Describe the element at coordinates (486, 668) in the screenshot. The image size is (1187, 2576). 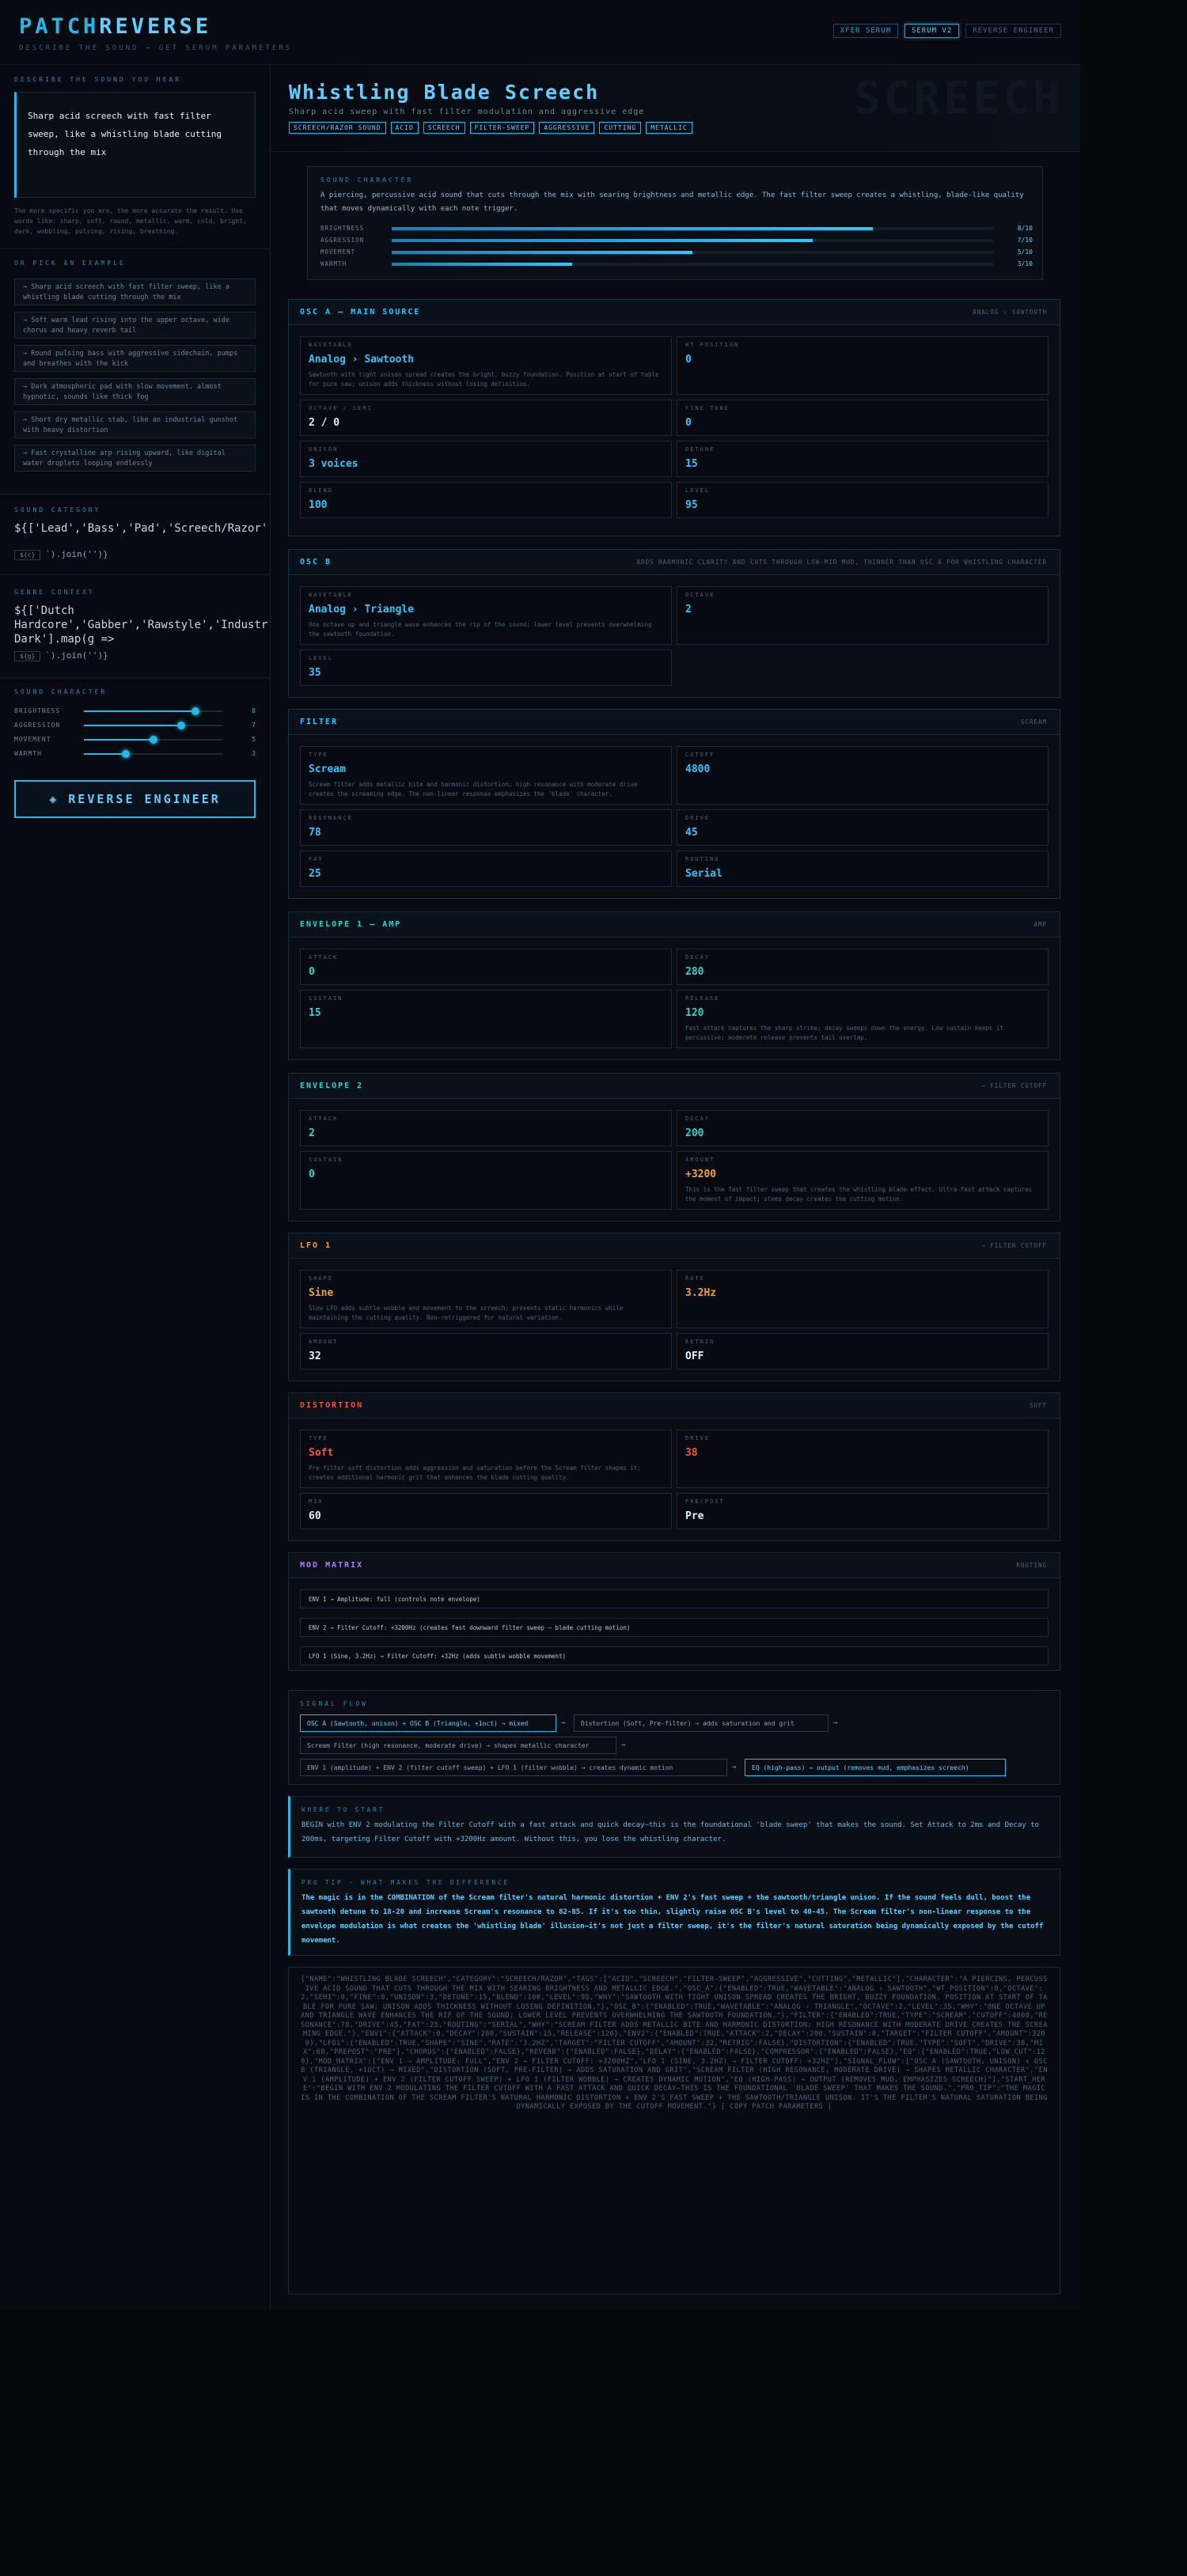
I see `param-level: LEVEL 35` at that location.